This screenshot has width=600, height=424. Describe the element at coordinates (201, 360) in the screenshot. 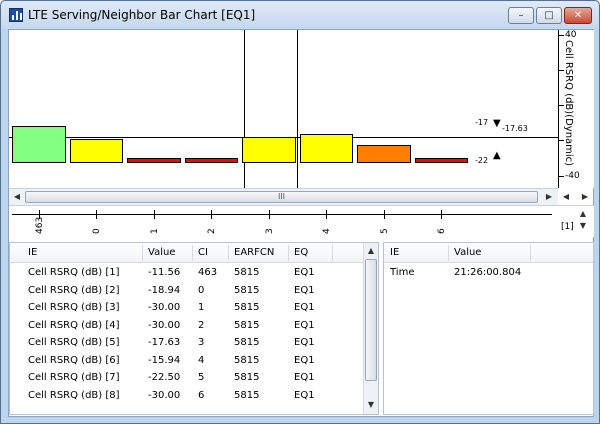

I see `table-cell: 4` at that location.